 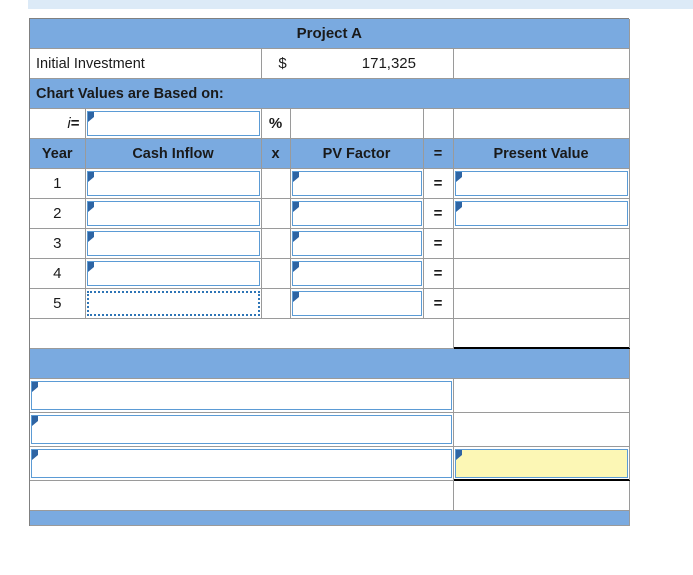 What do you see at coordinates (438, 303) in the screenshot?
I see `equals-cell-5: =` at bounding box center [438, 303].